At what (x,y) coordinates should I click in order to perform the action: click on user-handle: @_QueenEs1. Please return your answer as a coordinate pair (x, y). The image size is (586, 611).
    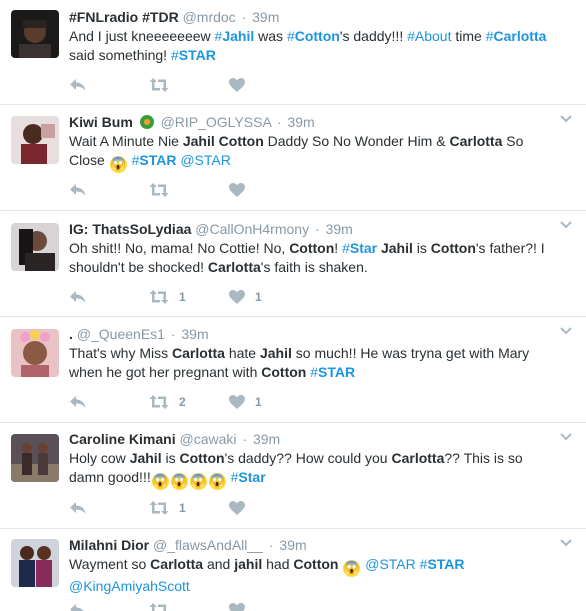
    Looking at the image, I should click on (121, 334).